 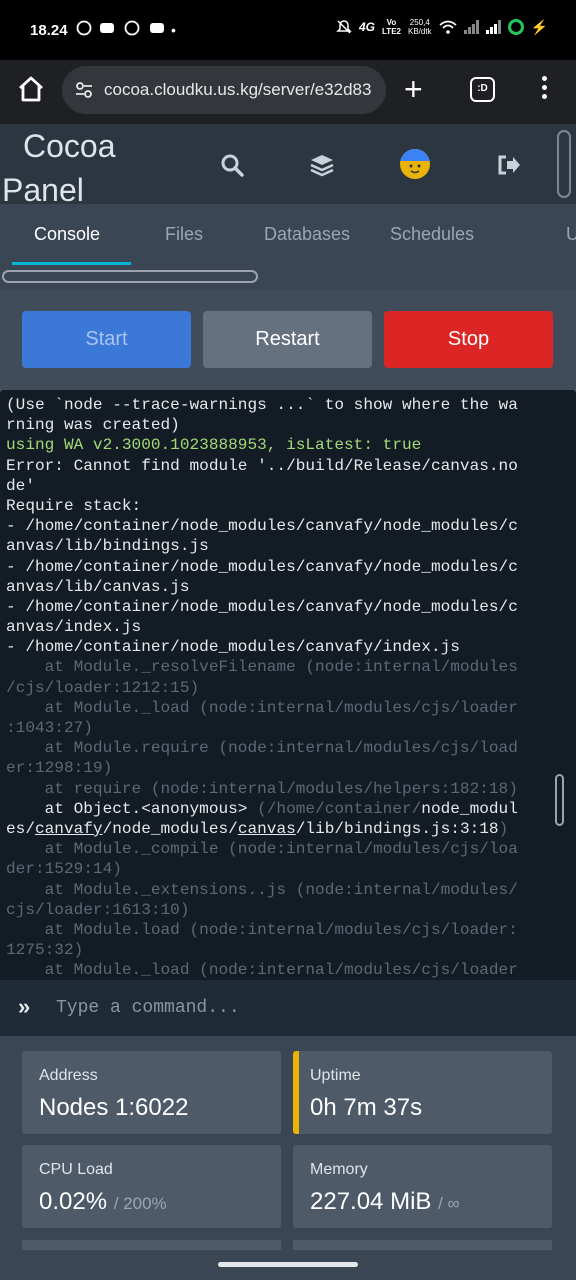 What do you see at coordinates (391, 31) in the screenshot?
I see `volte-bottom: LTE2` at bounding box center [391, 31].